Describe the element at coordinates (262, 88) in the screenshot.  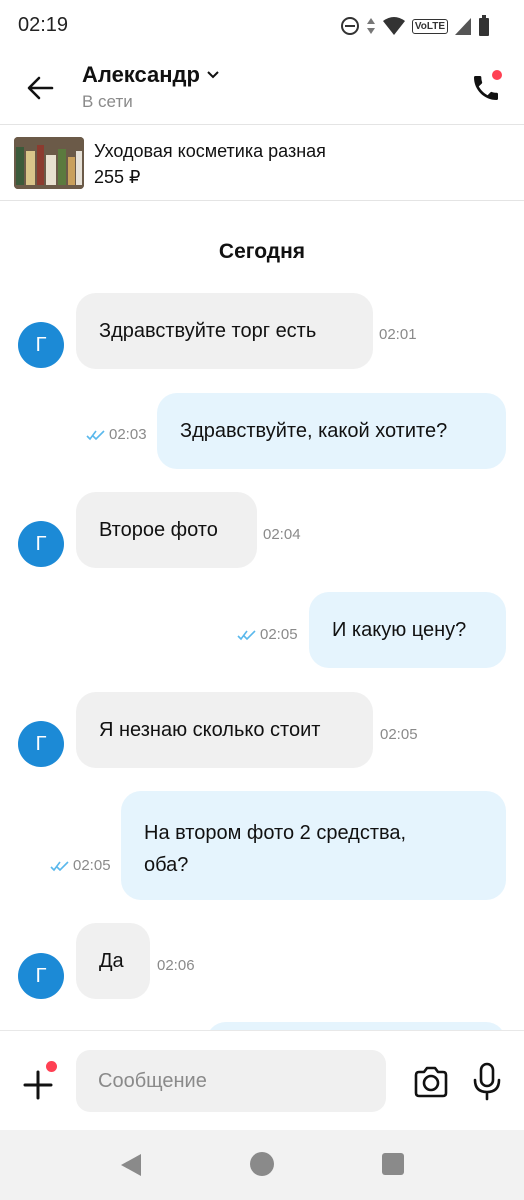
I see `chat-header: Александр В сети` at that location.